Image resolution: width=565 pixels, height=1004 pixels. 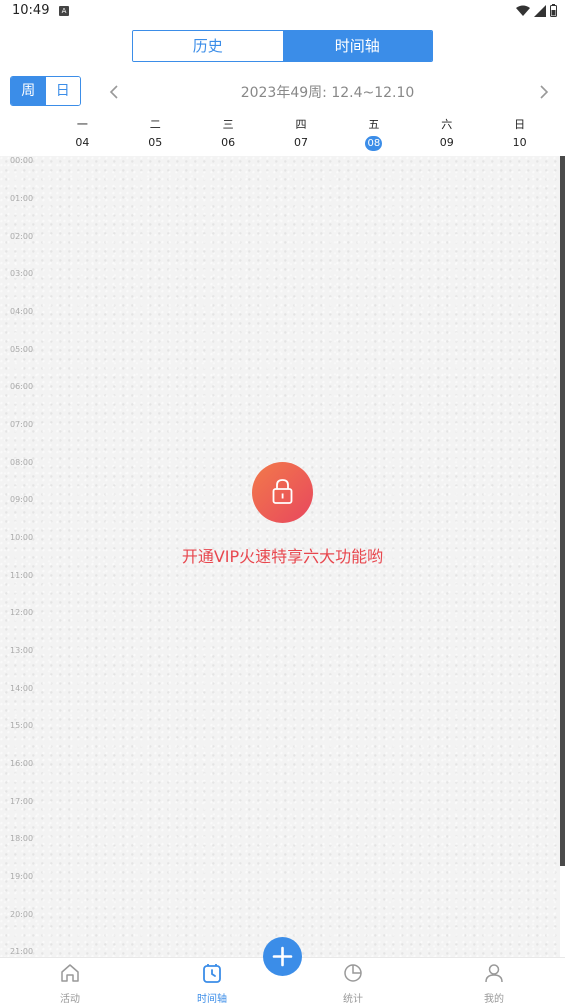 I want to click on lock-icon, so click(x=282, y=491).